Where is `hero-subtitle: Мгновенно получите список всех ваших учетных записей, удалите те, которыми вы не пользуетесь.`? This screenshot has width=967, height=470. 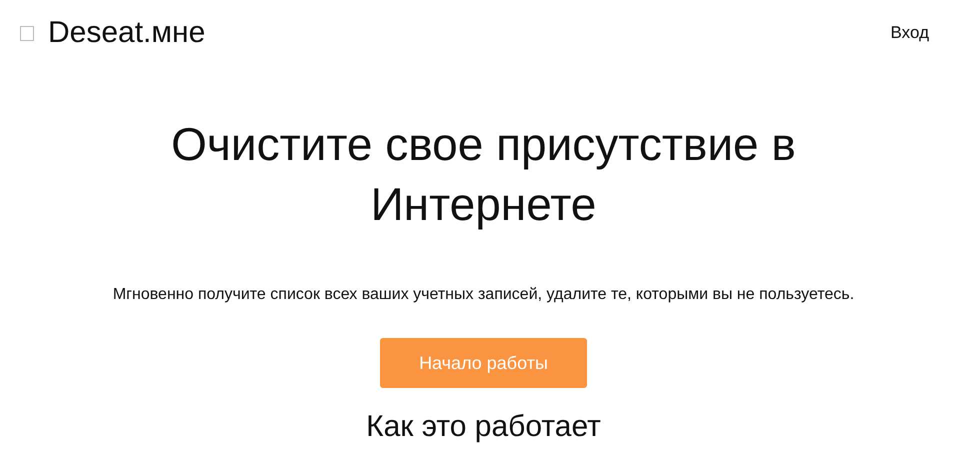
hero-subtitle: Мгновенно получите список всех ваших учетных записей, удалите те, которыми вы не пользуетесь. is located at coordinates (483, 295).